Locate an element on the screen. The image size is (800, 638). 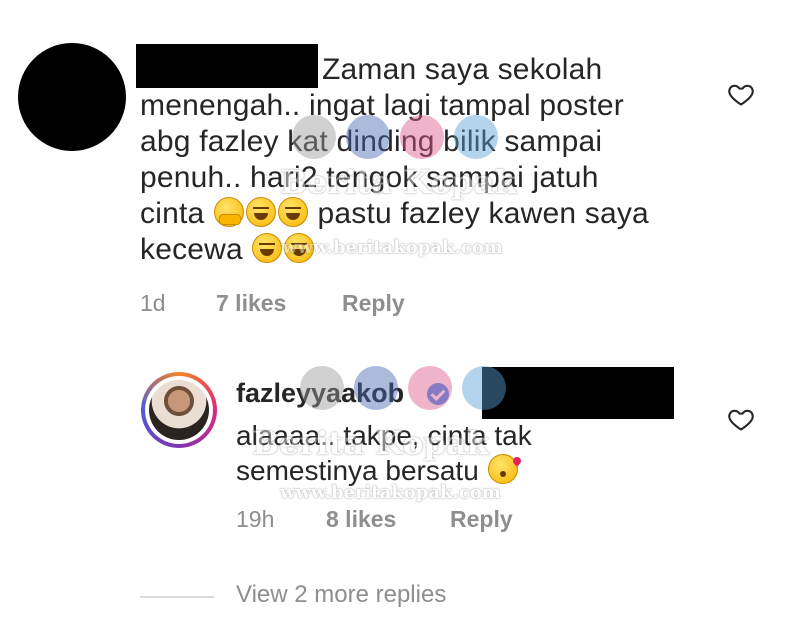
reply-likes: 8 likes is located at coordinates (361, 519).